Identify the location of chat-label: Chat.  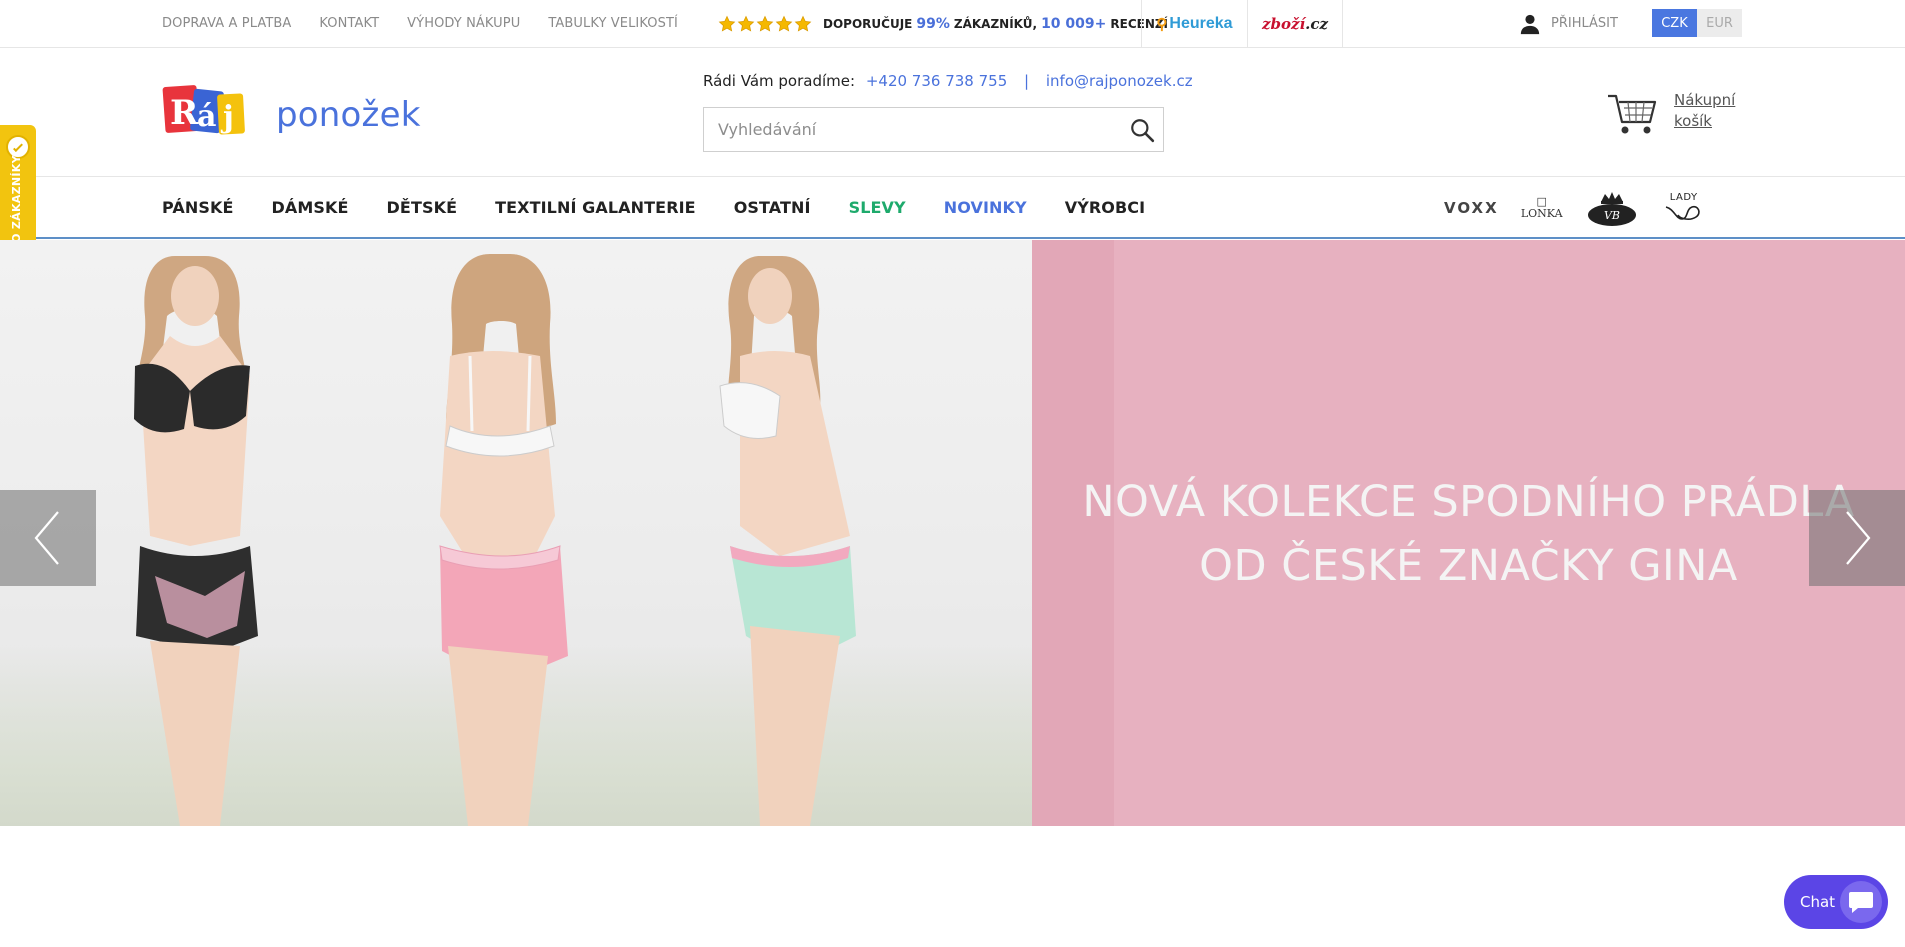
(1818, 902).